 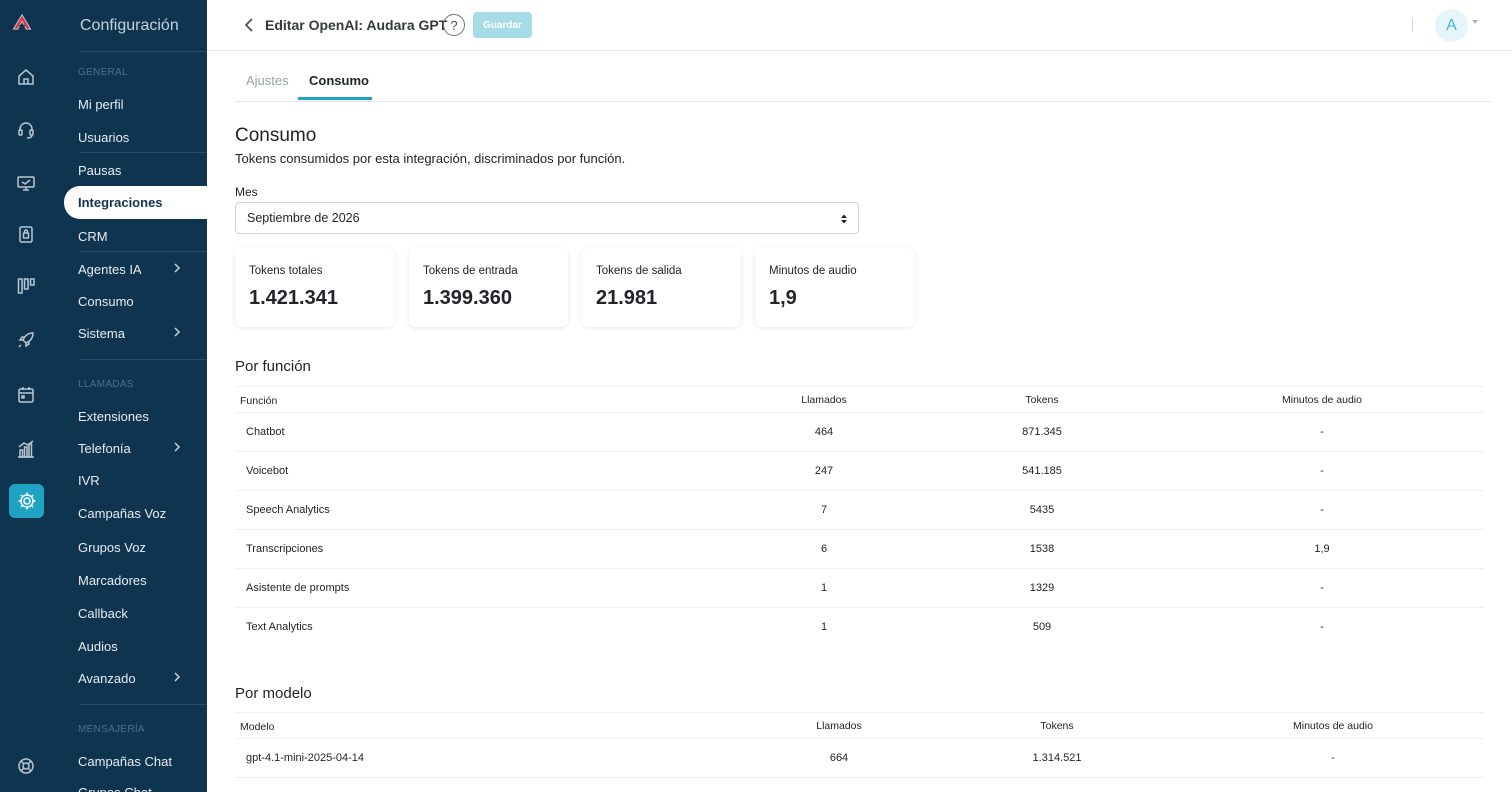 I want to click on table-row: Text Analytics 1 509 -, so click(x=859, y=627).